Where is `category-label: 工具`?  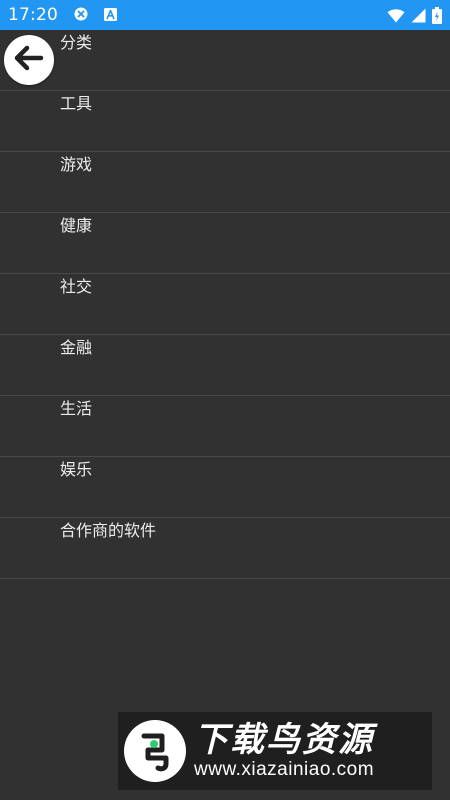
category-label: 工具 is located at coordinates (76, 103).